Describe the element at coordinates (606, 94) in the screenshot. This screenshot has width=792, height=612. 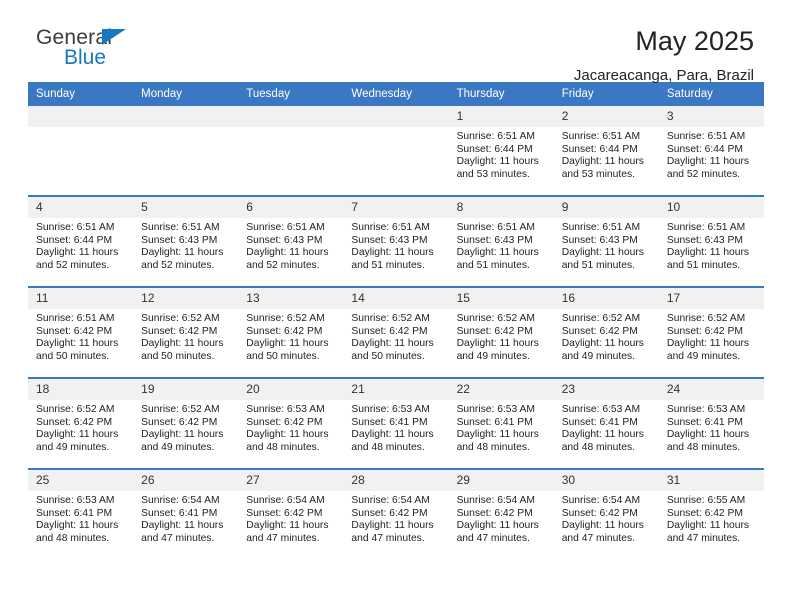
I see `weekday-header-friday: Friday` at that location.